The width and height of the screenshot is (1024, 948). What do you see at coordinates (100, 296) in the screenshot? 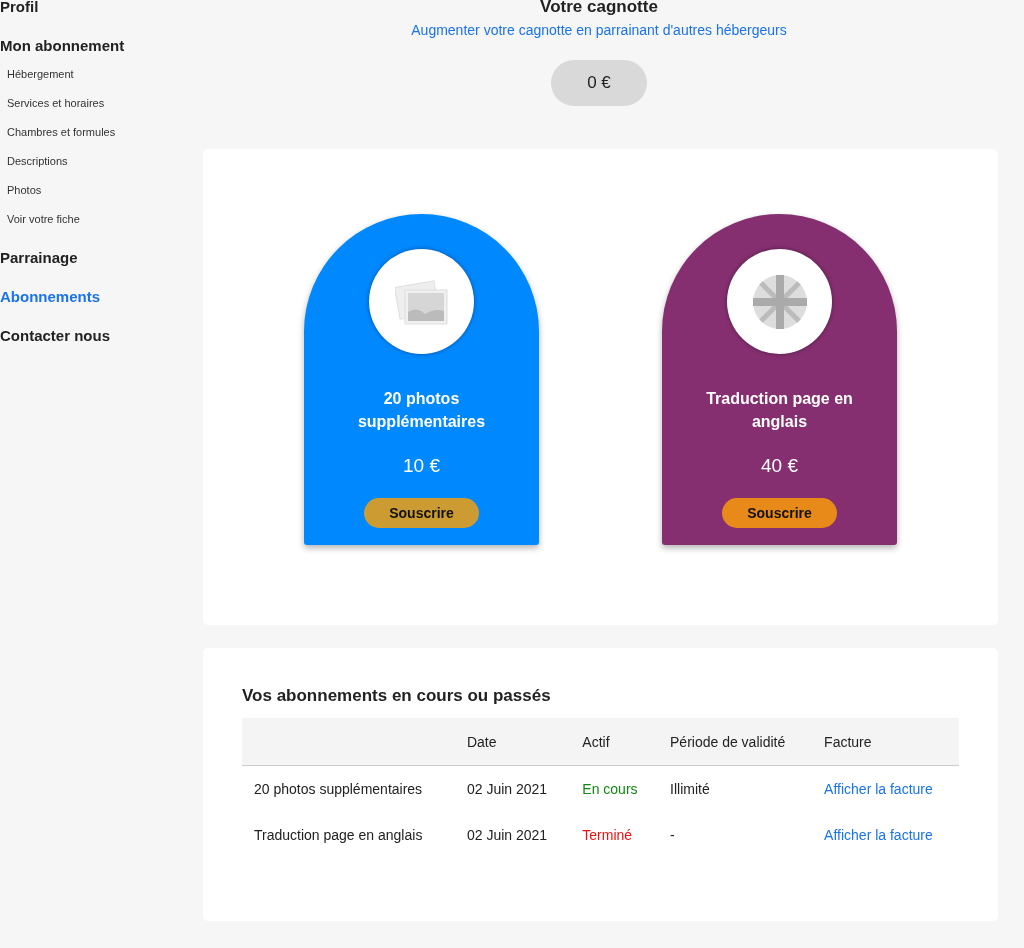
I see `sidebar-item: Abonnements` at bounding box center [100, 296].